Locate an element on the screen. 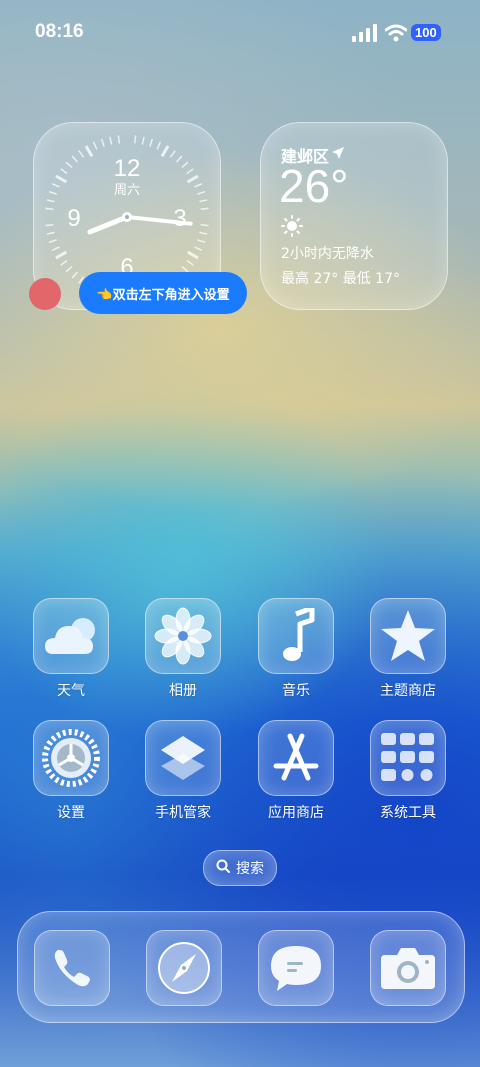  camera-icon is located at coordinates (408, 968).